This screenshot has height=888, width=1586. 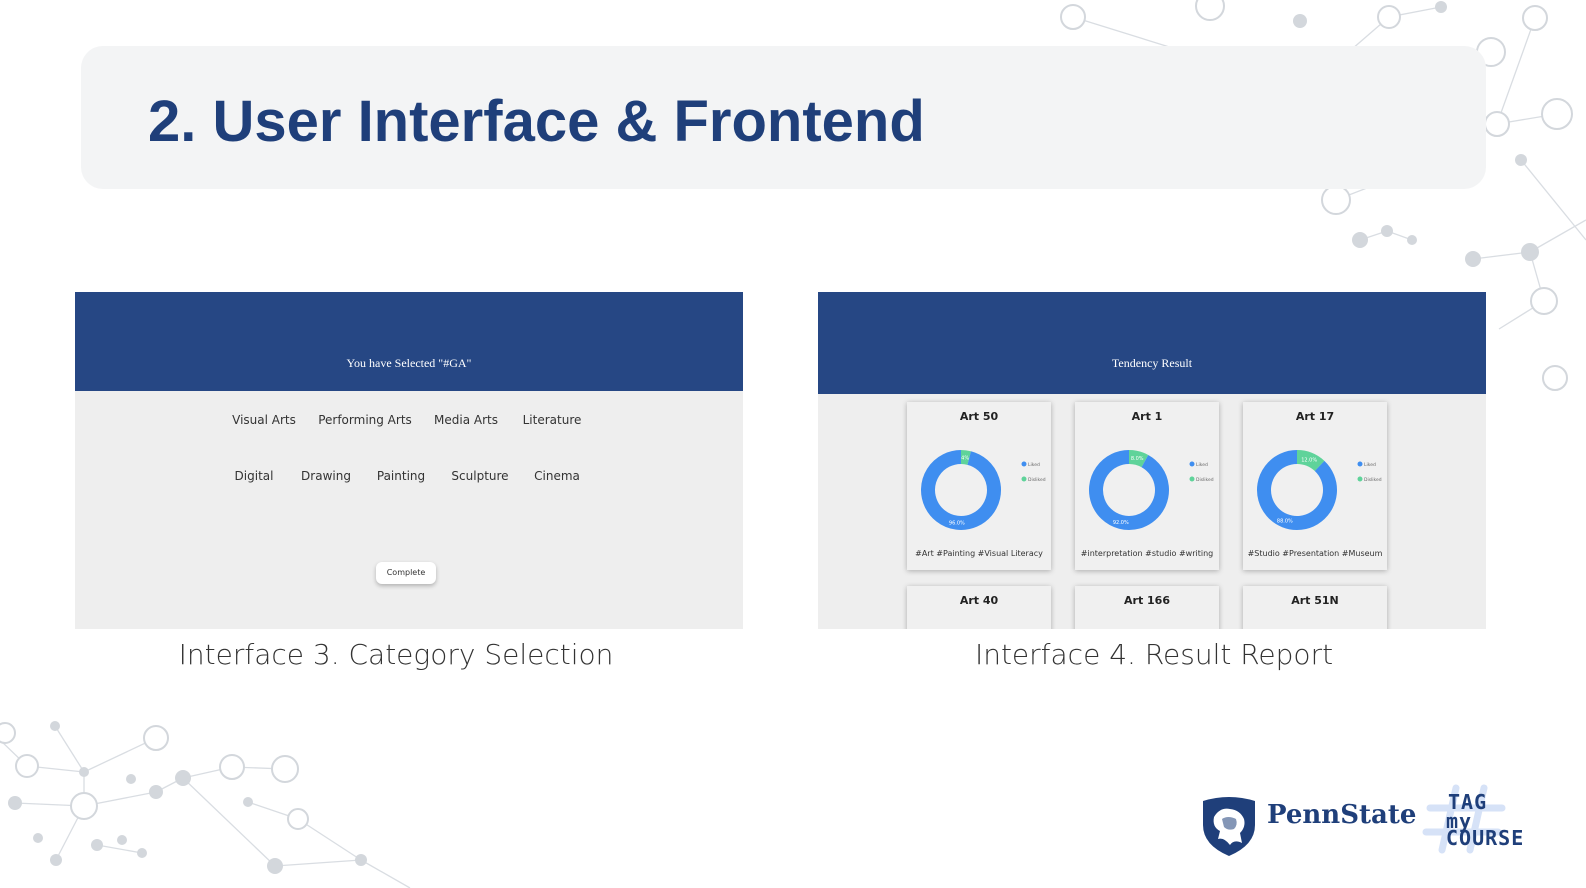 I want to click on category-cinema: Cinema, so click(x=557, y=476).